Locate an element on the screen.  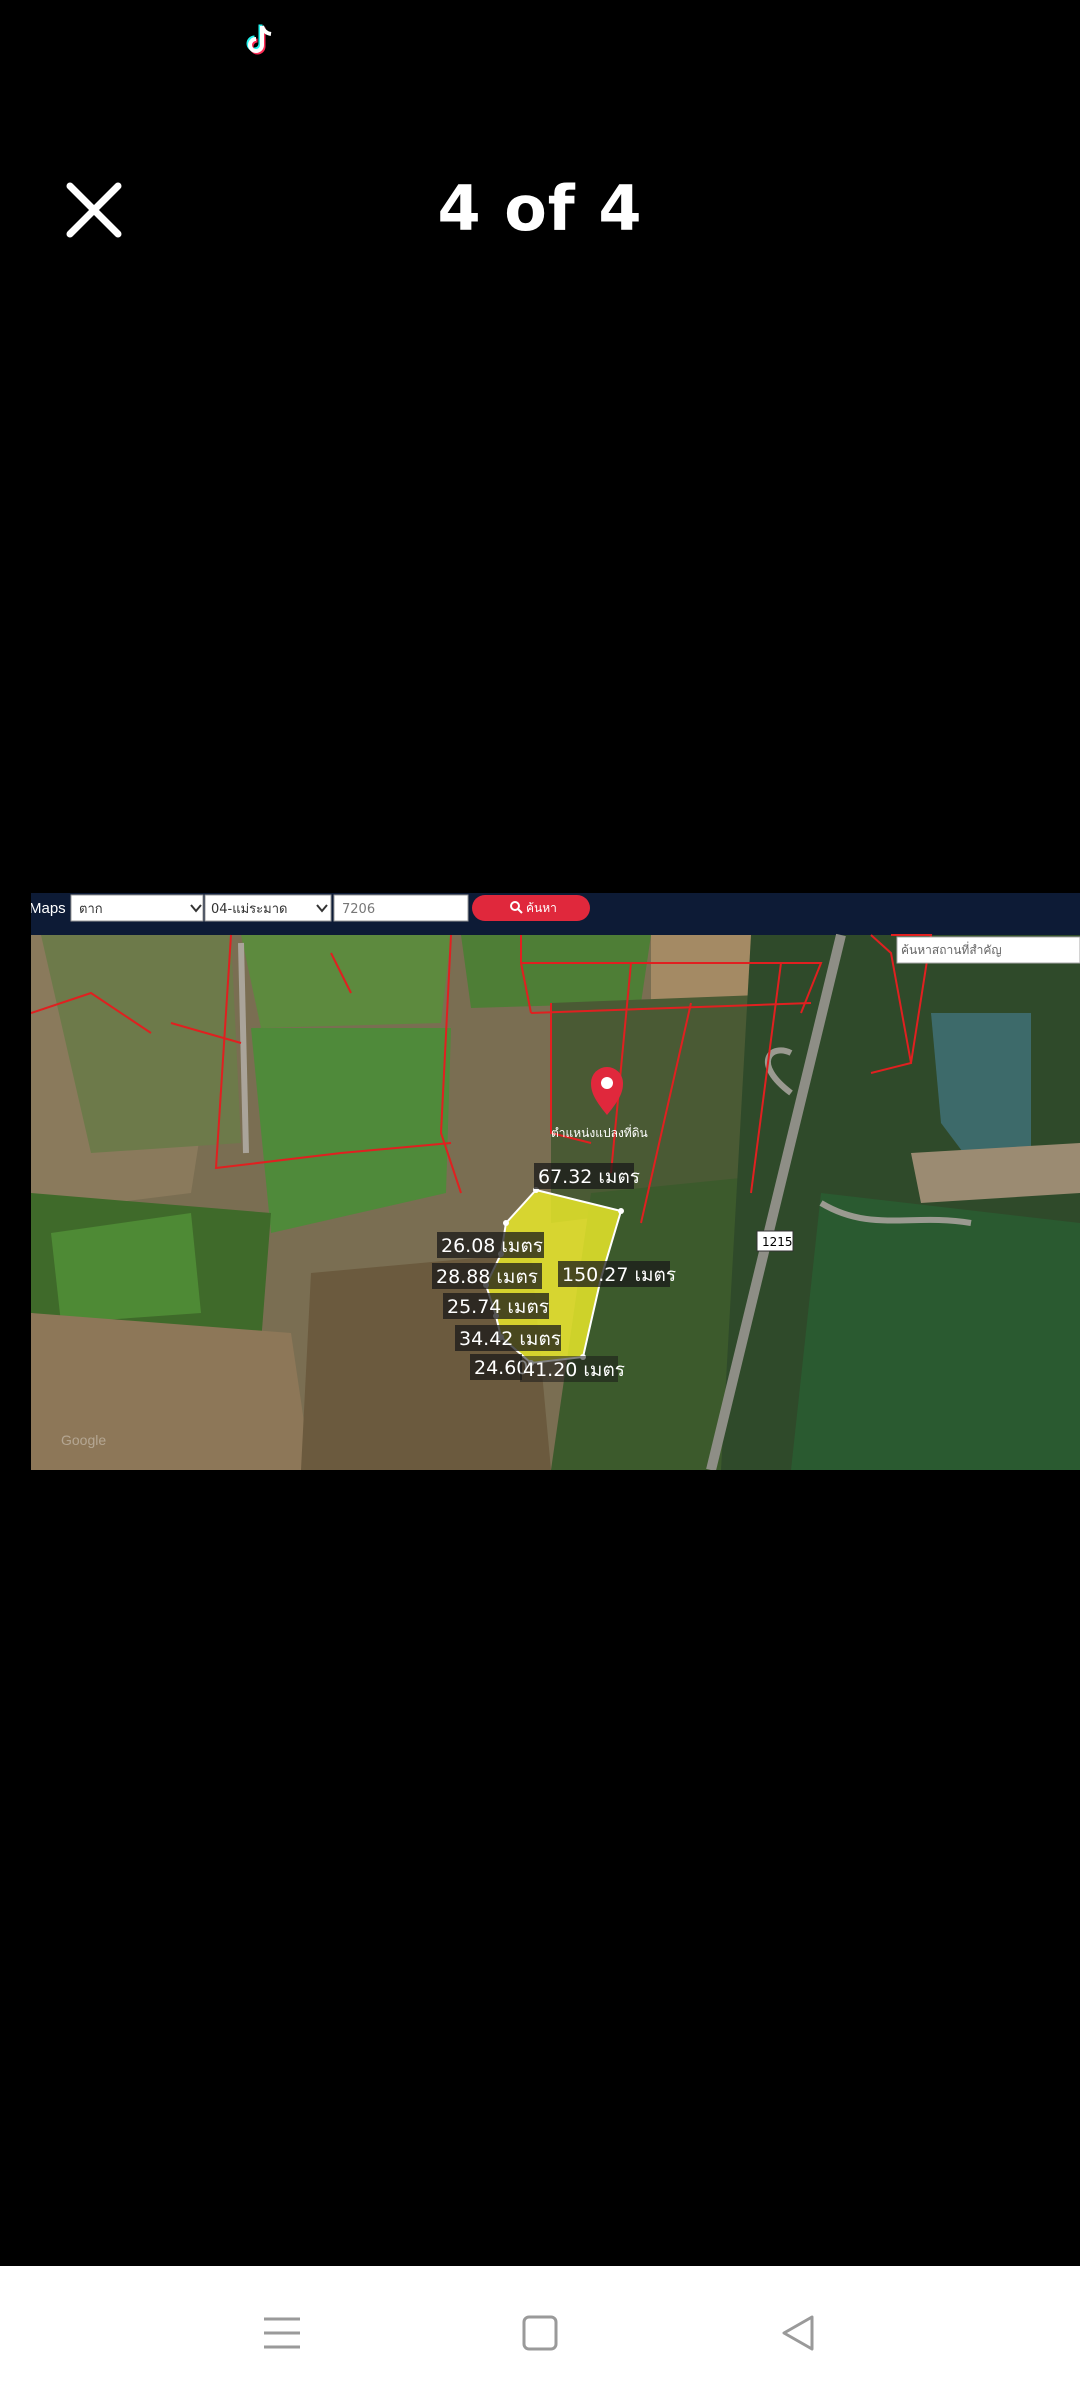
home-square-icon is located at coordinates (540, 2333).